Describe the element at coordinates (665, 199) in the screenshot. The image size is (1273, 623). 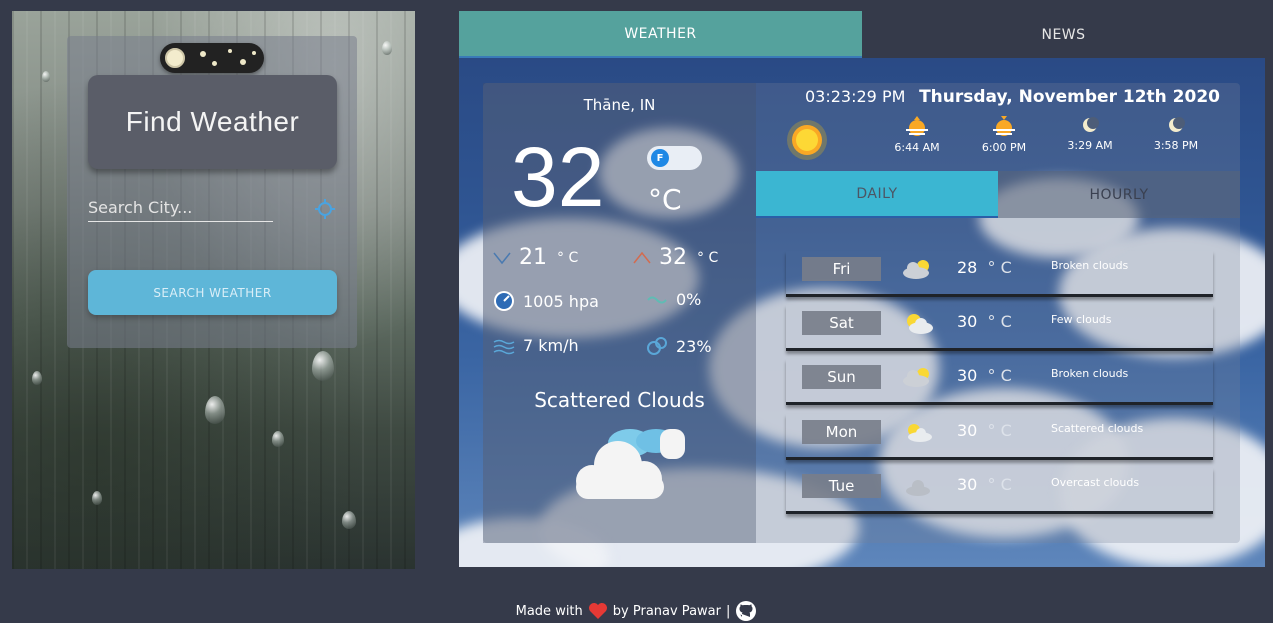
I see `temperature-unit: °C` at that location.